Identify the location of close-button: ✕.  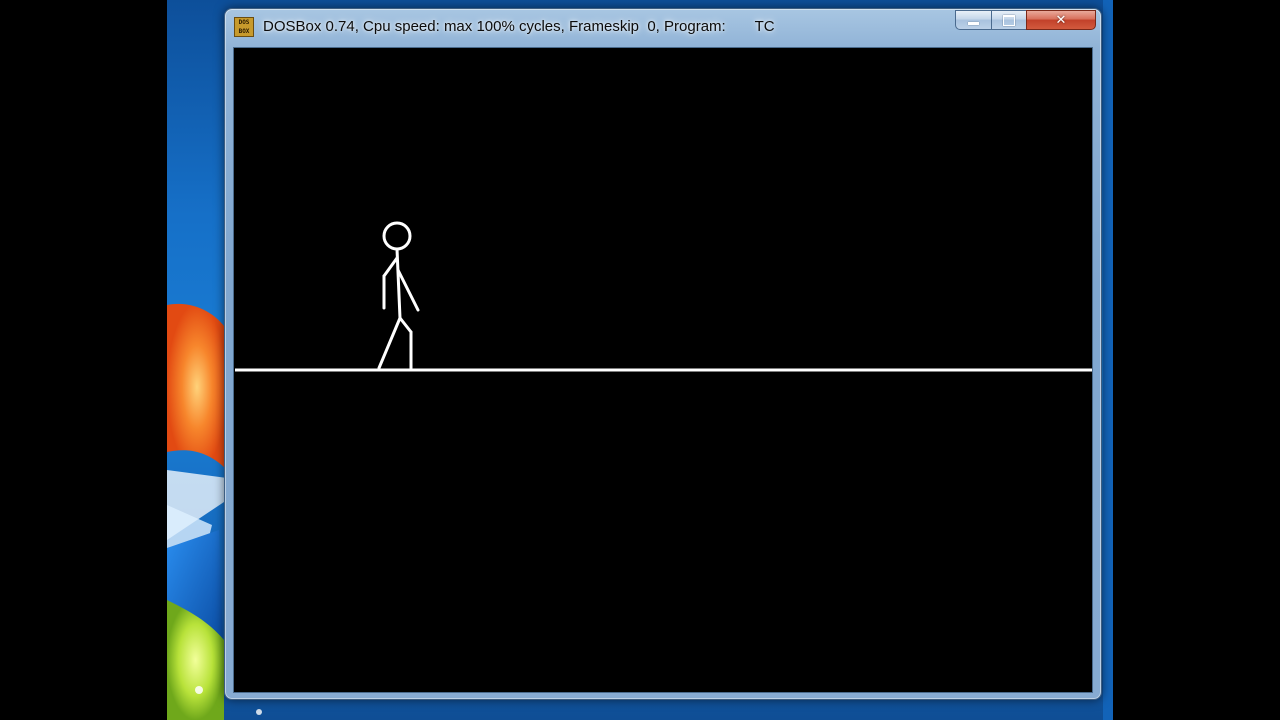
(1061, 20).